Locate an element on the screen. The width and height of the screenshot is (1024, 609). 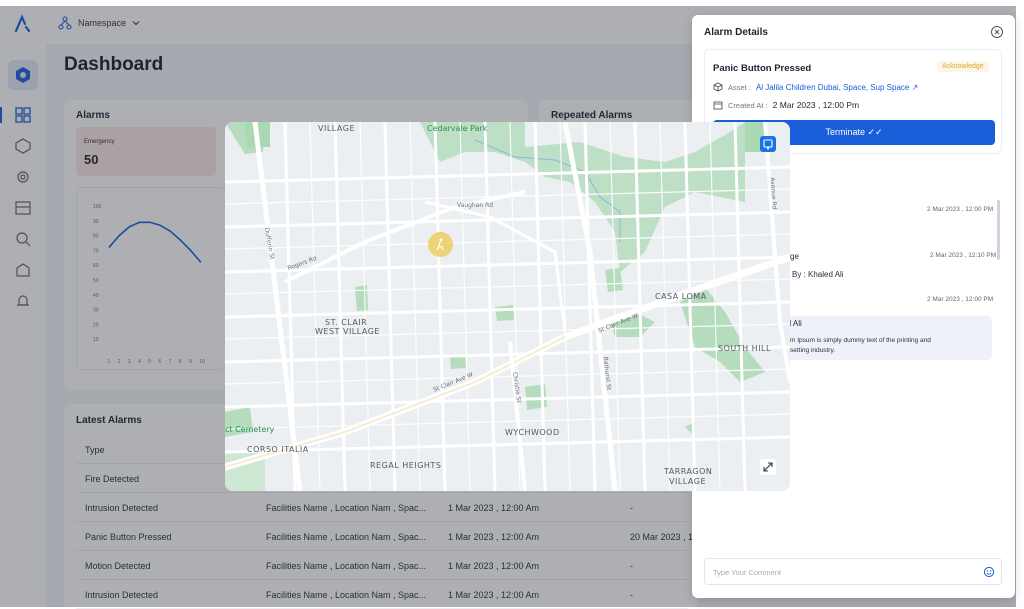
layers-icon is located at coordinates (768, 145).